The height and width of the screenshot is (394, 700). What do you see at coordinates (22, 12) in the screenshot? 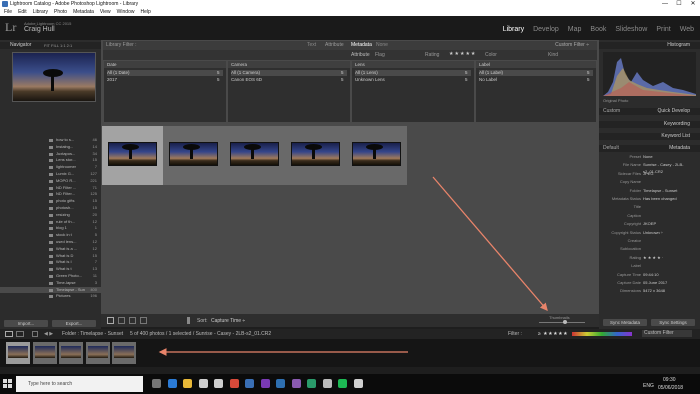
I see `menu-edit: Edit` at bounding box center [22, 12].